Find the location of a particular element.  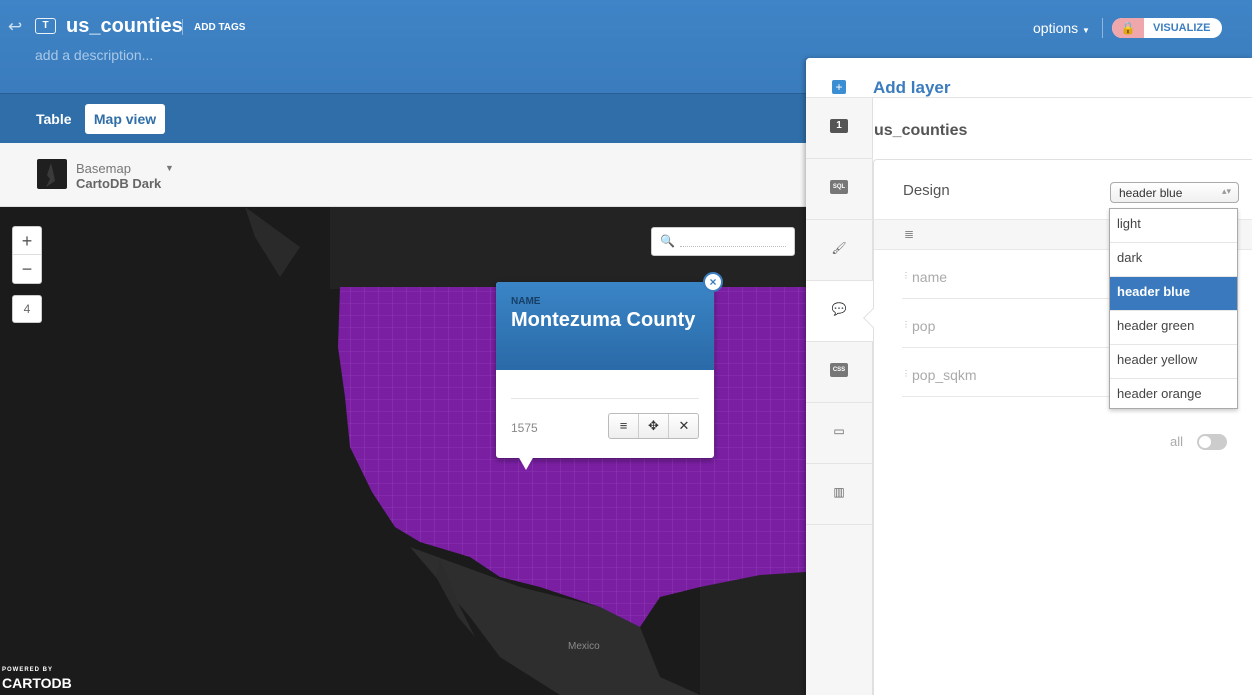

move-icon: ✥ is located at coordinates (654, 426).